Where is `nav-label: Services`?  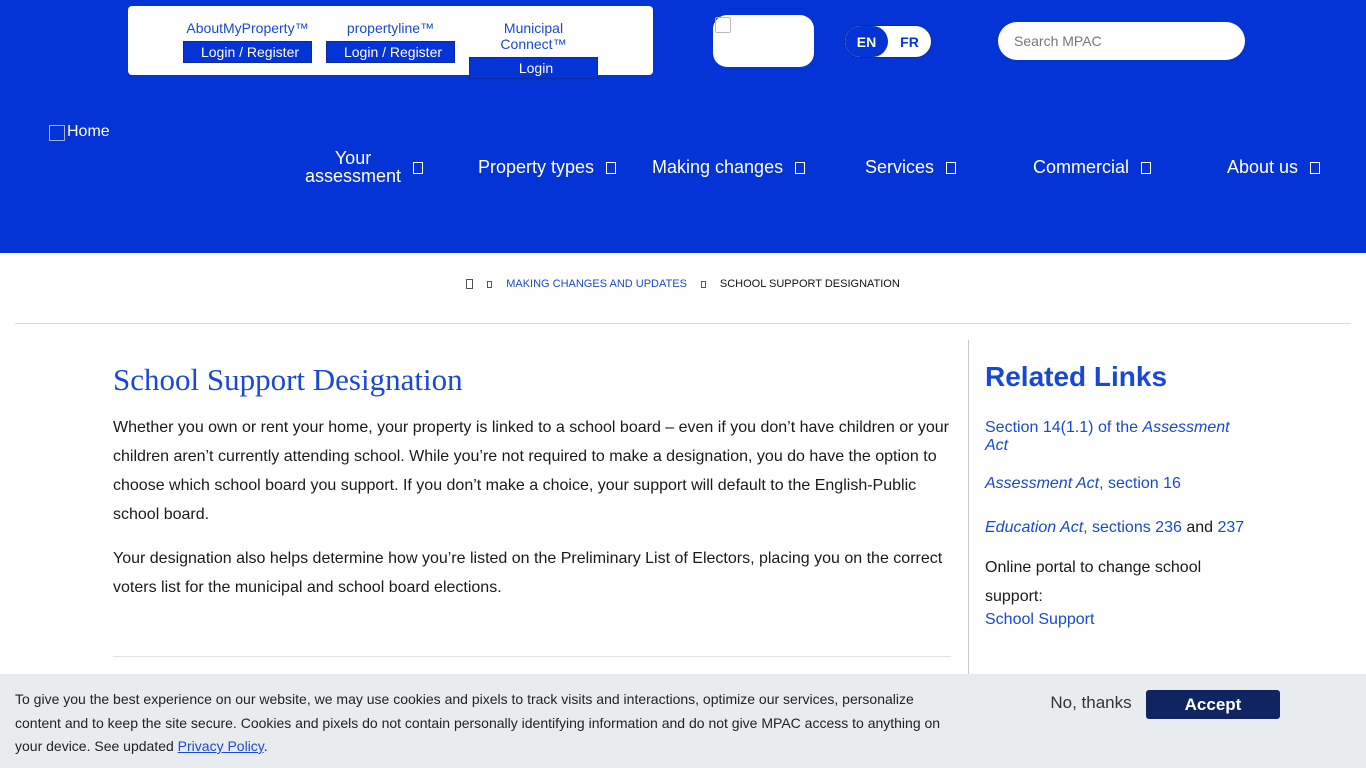
nav-label: Services is located at coordinates (900, 167).